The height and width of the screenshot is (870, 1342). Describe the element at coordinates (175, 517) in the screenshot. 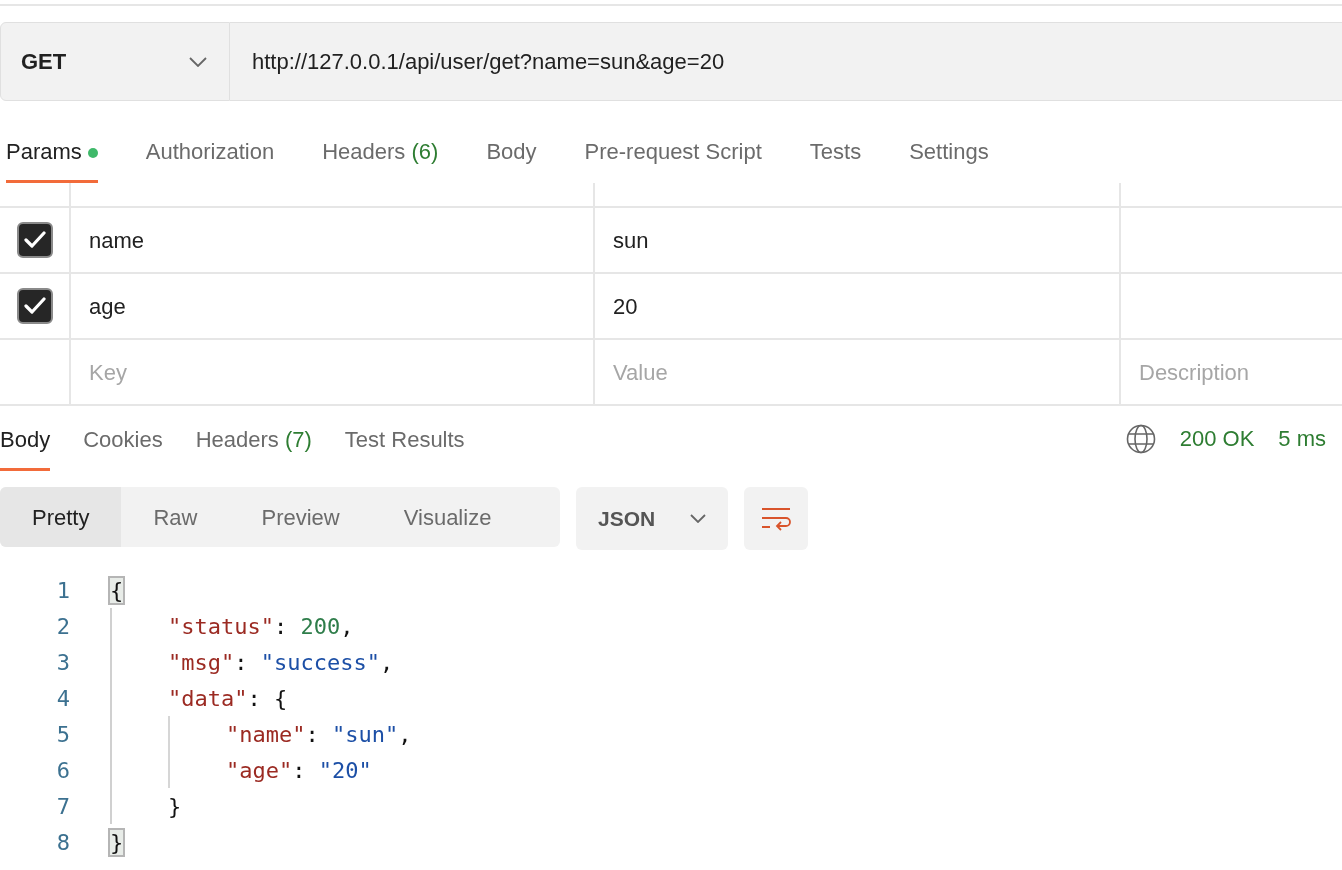

I see `view-mode-tab: Raw` at that location.